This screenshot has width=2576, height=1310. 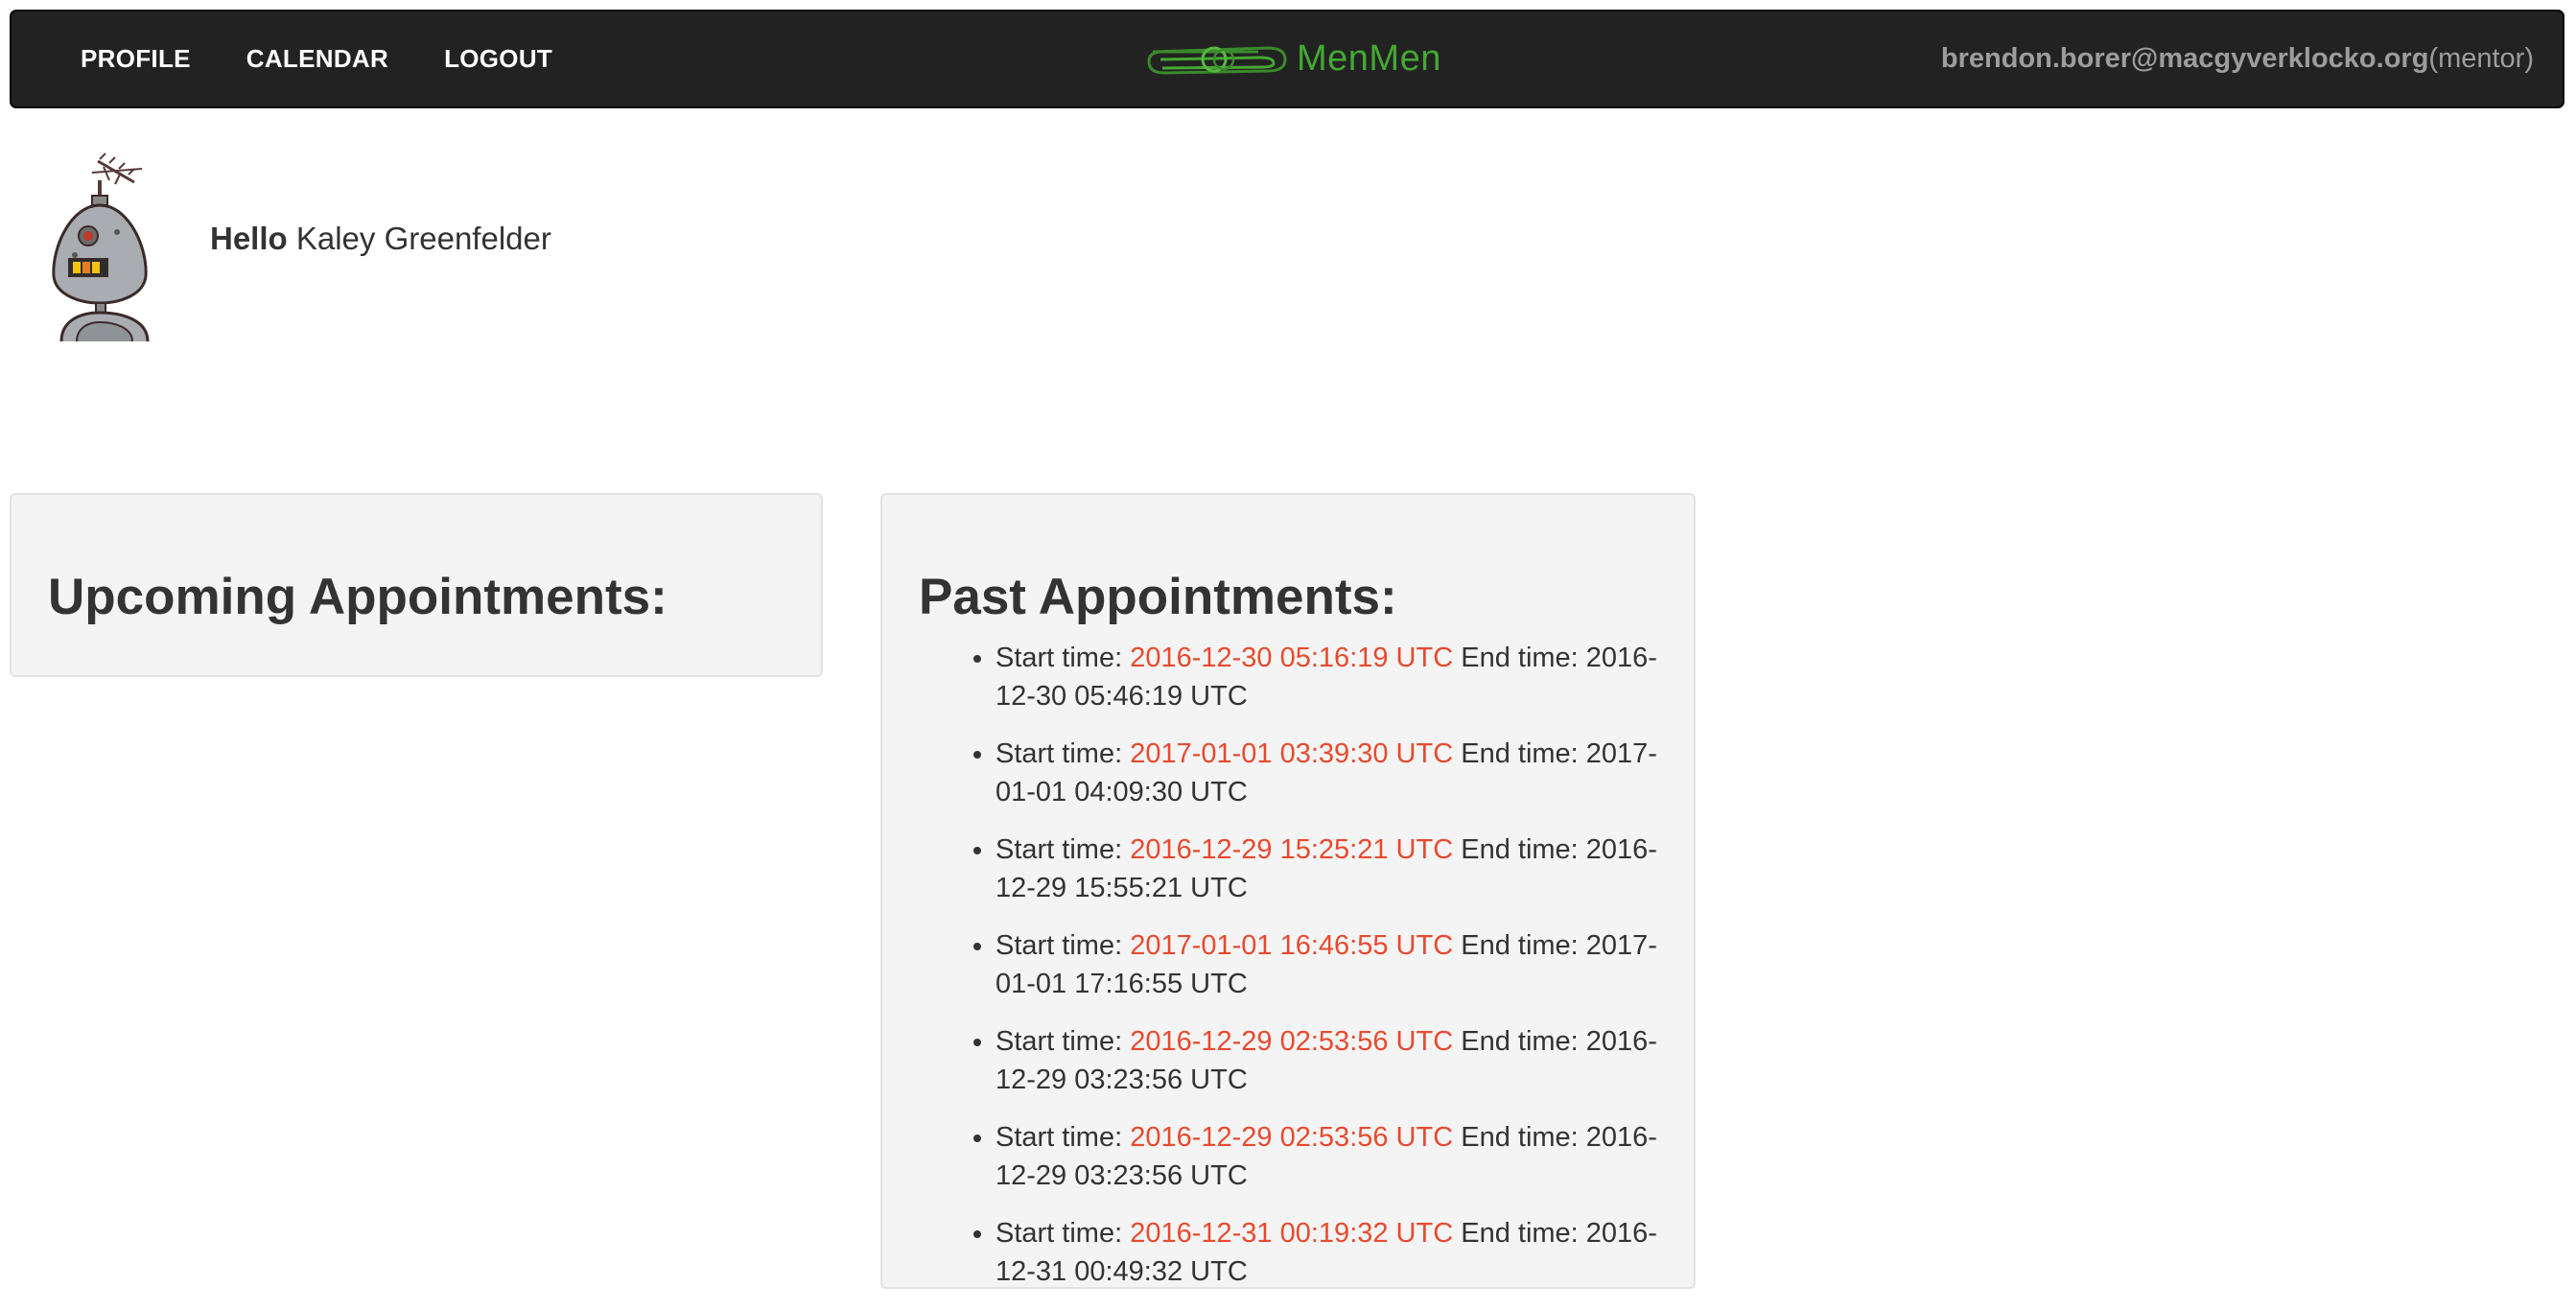 I want to click on nav-link-calendar: CALENDAR, so click(x=317, y=59).